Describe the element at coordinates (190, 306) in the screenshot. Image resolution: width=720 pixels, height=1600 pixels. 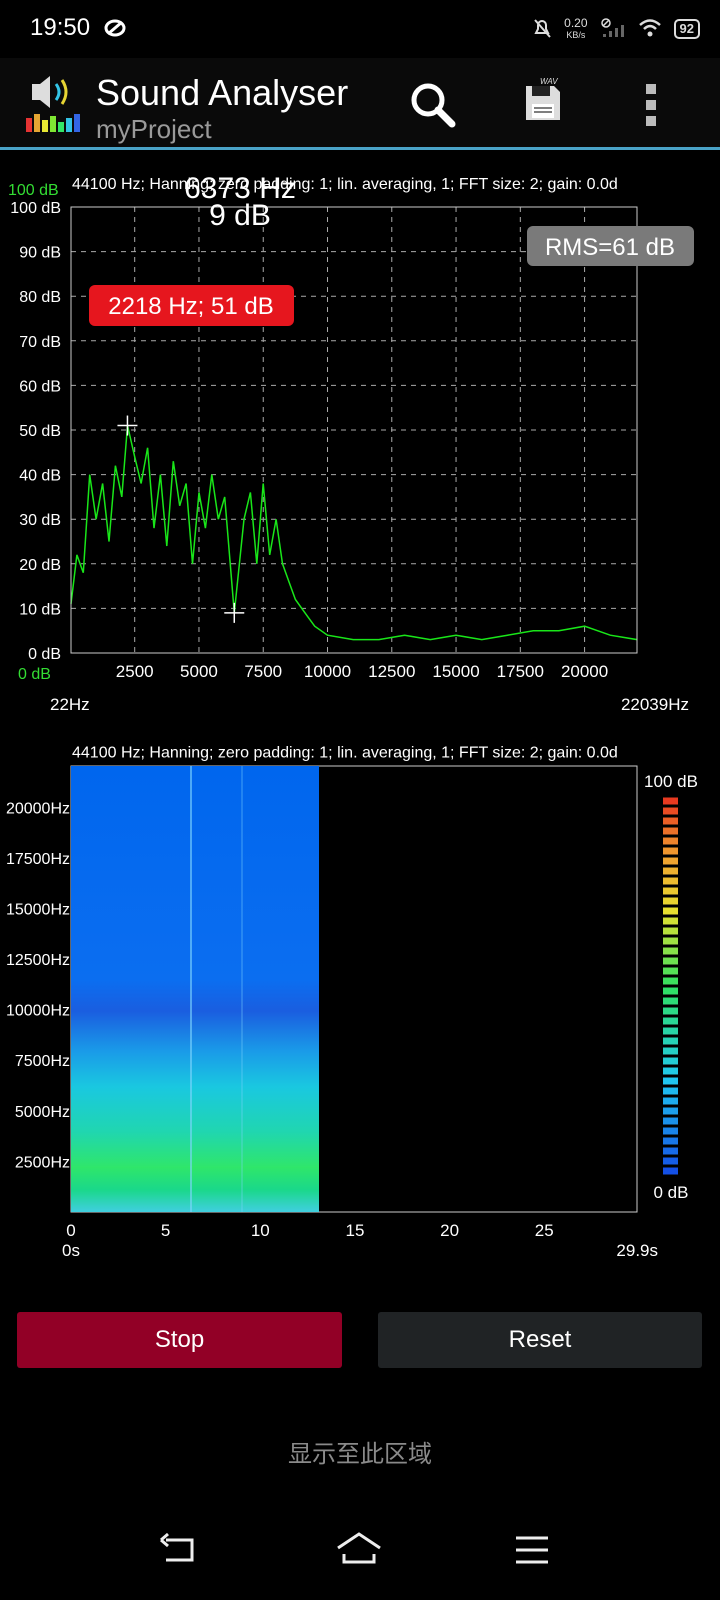
I see `peak-label-text: 2218 Hz; 51 dB` at that location.